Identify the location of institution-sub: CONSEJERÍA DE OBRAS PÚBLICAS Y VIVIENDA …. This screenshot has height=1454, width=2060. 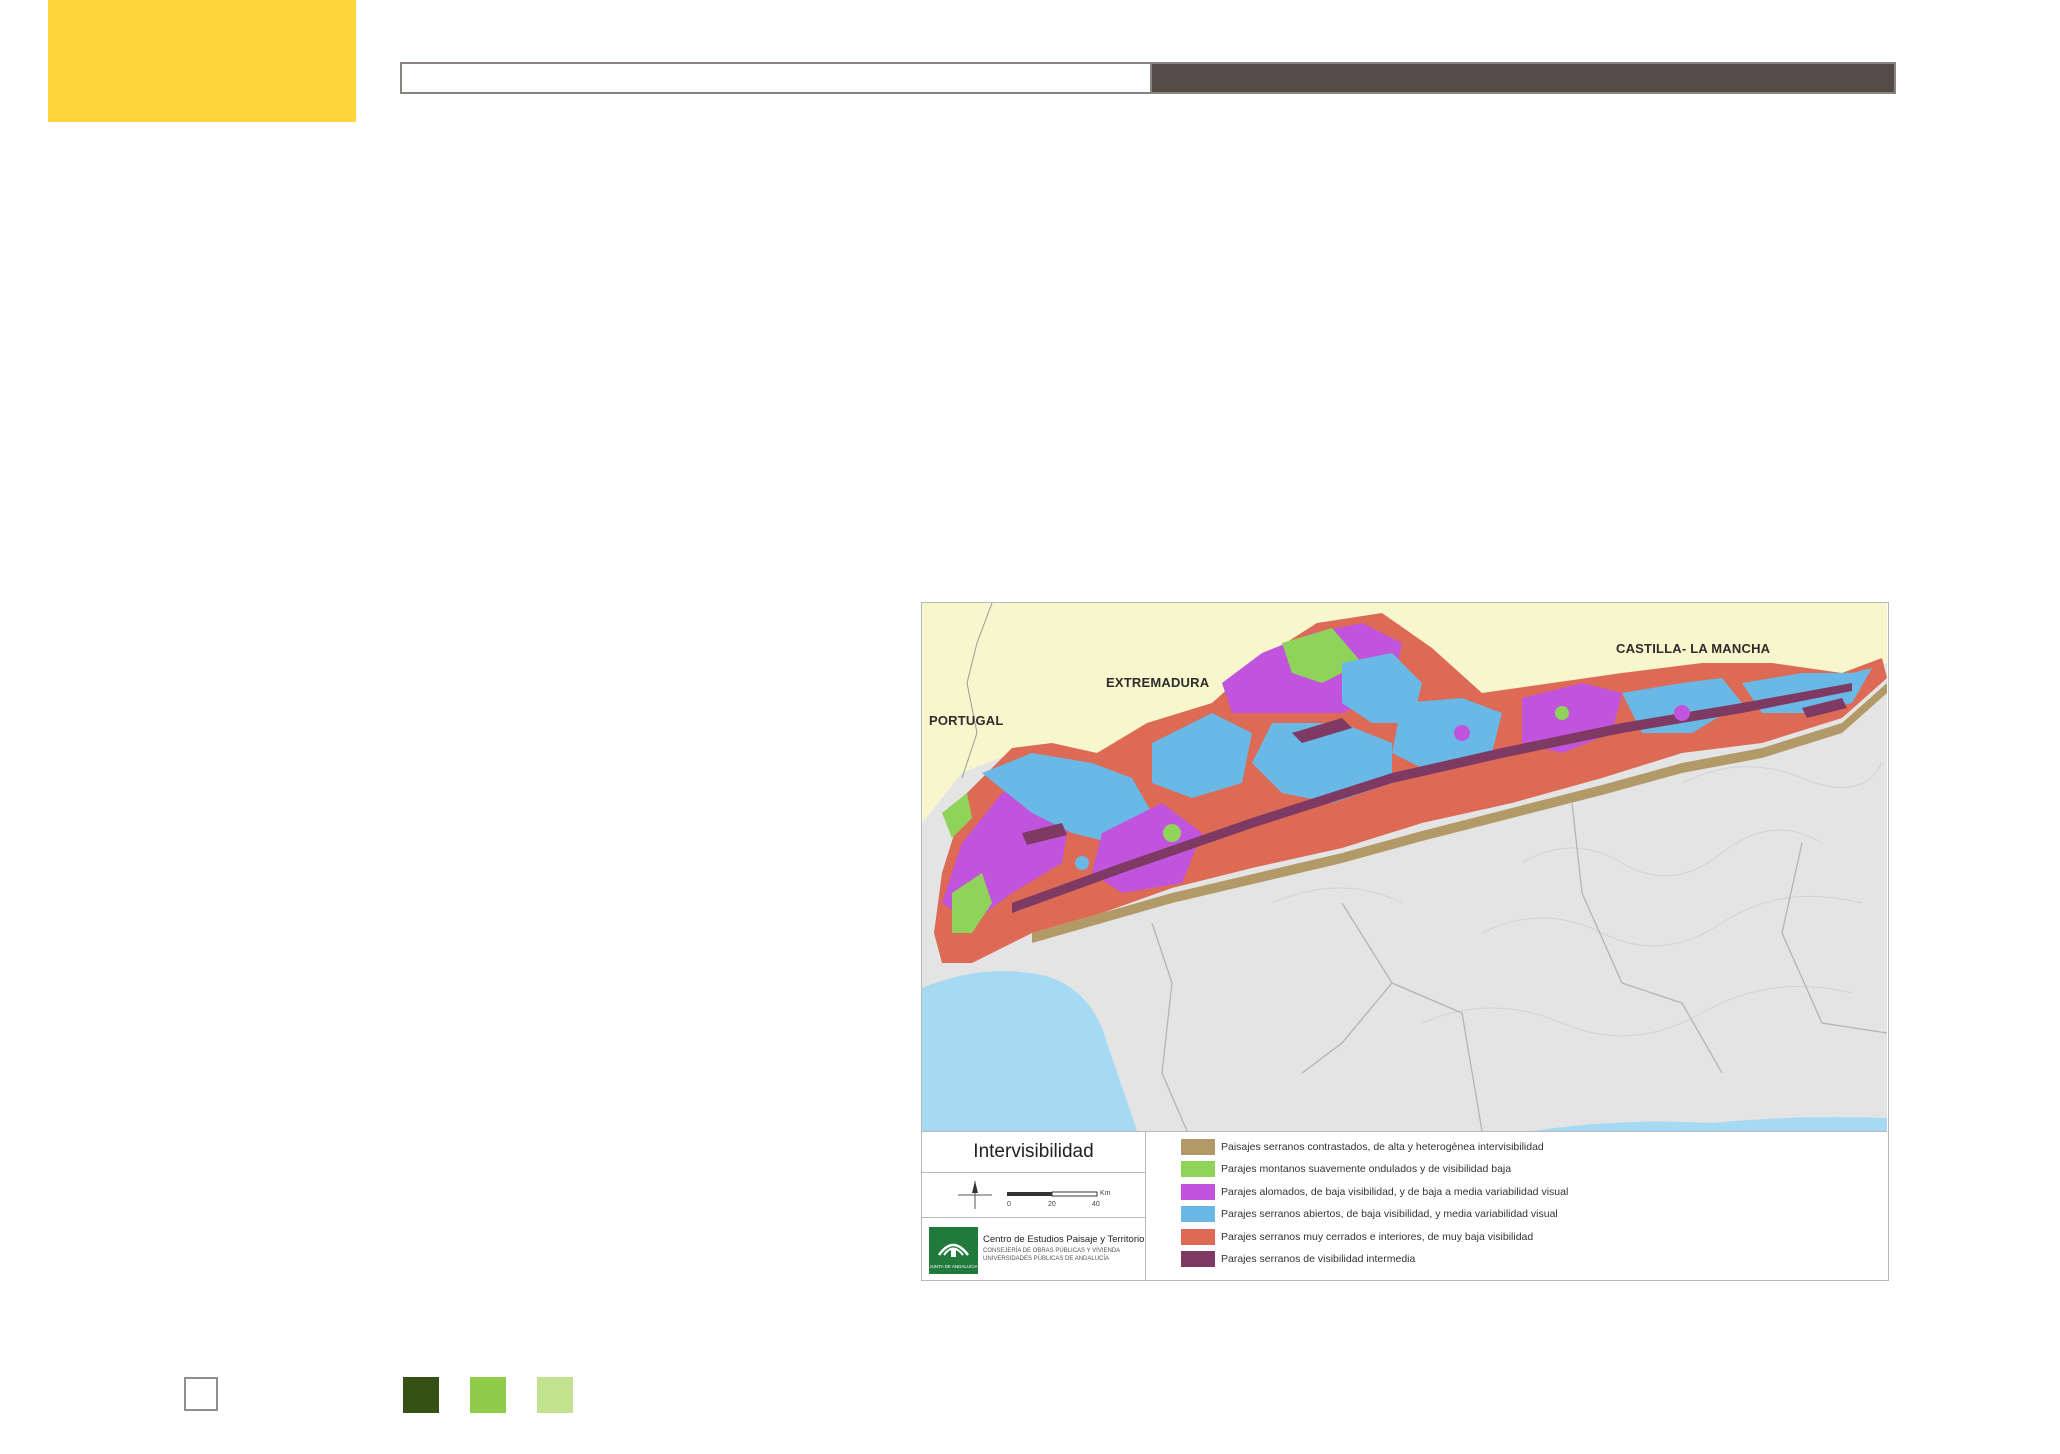
(1052, 1255).